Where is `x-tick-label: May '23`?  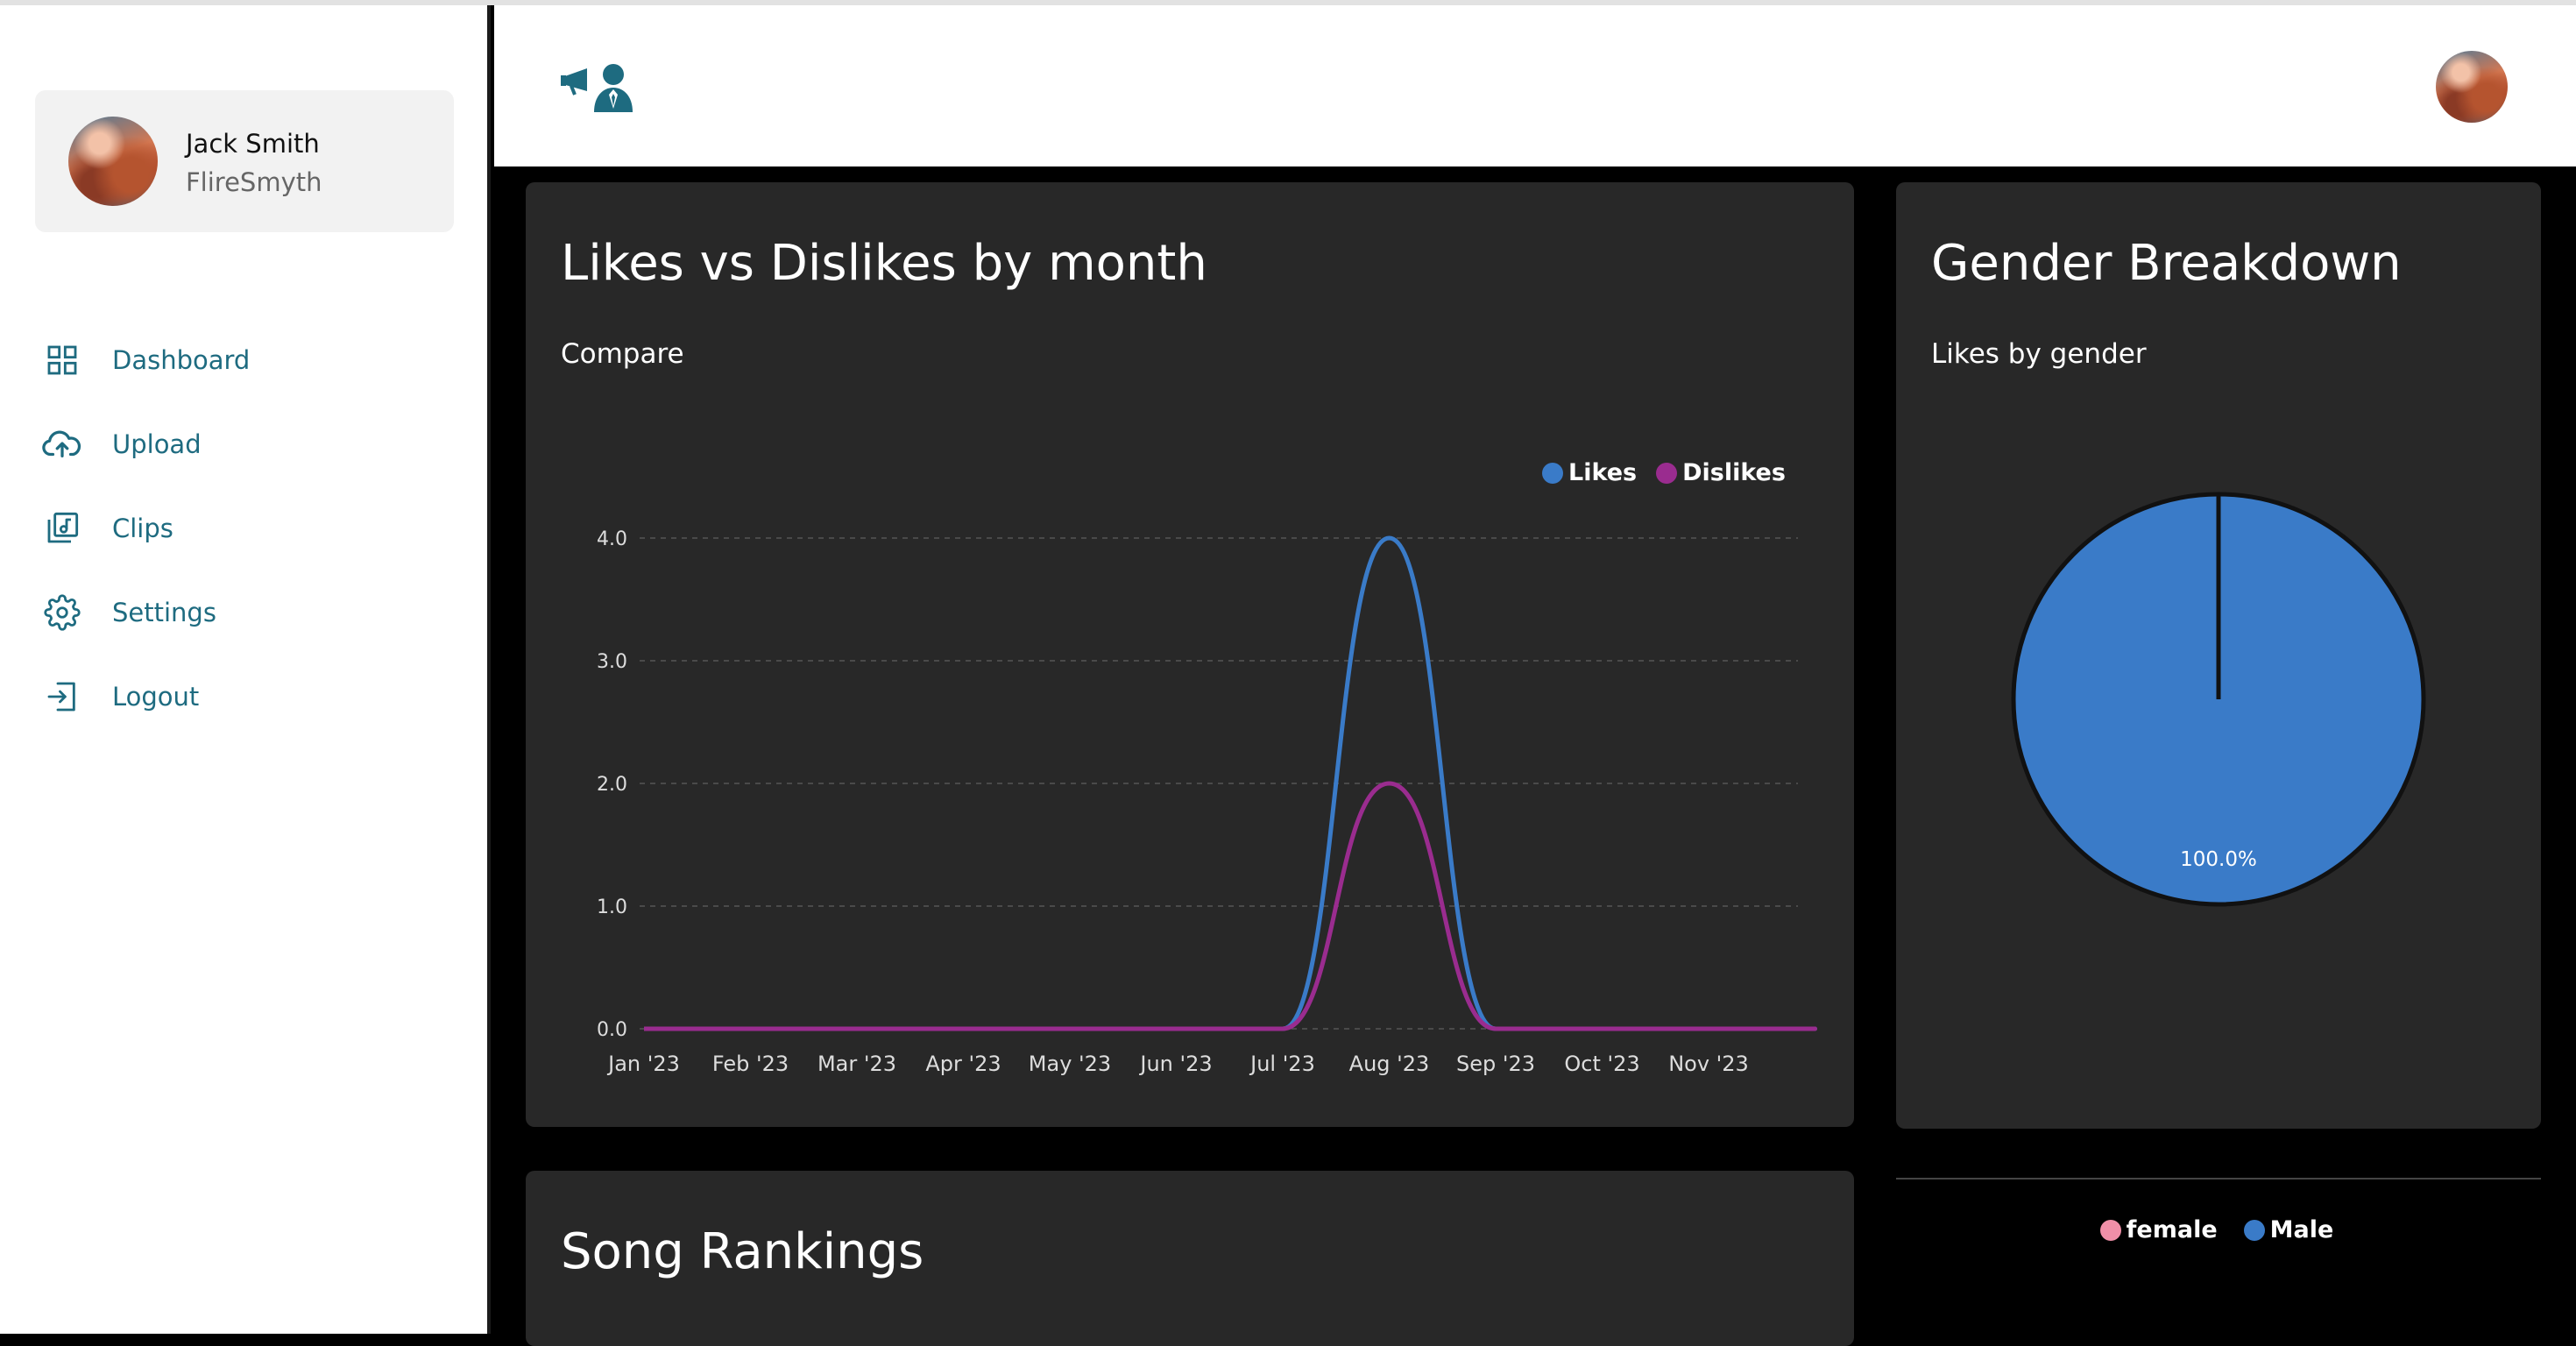
x-tick-label: May '23 is located at coordinates (1070, 1064).